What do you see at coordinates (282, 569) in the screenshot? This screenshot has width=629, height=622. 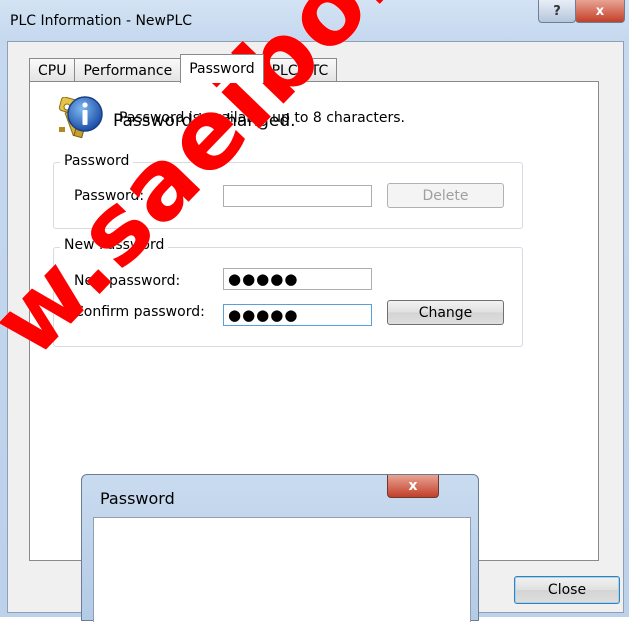 I see `message-box-body` at bounding box center [282, 569].